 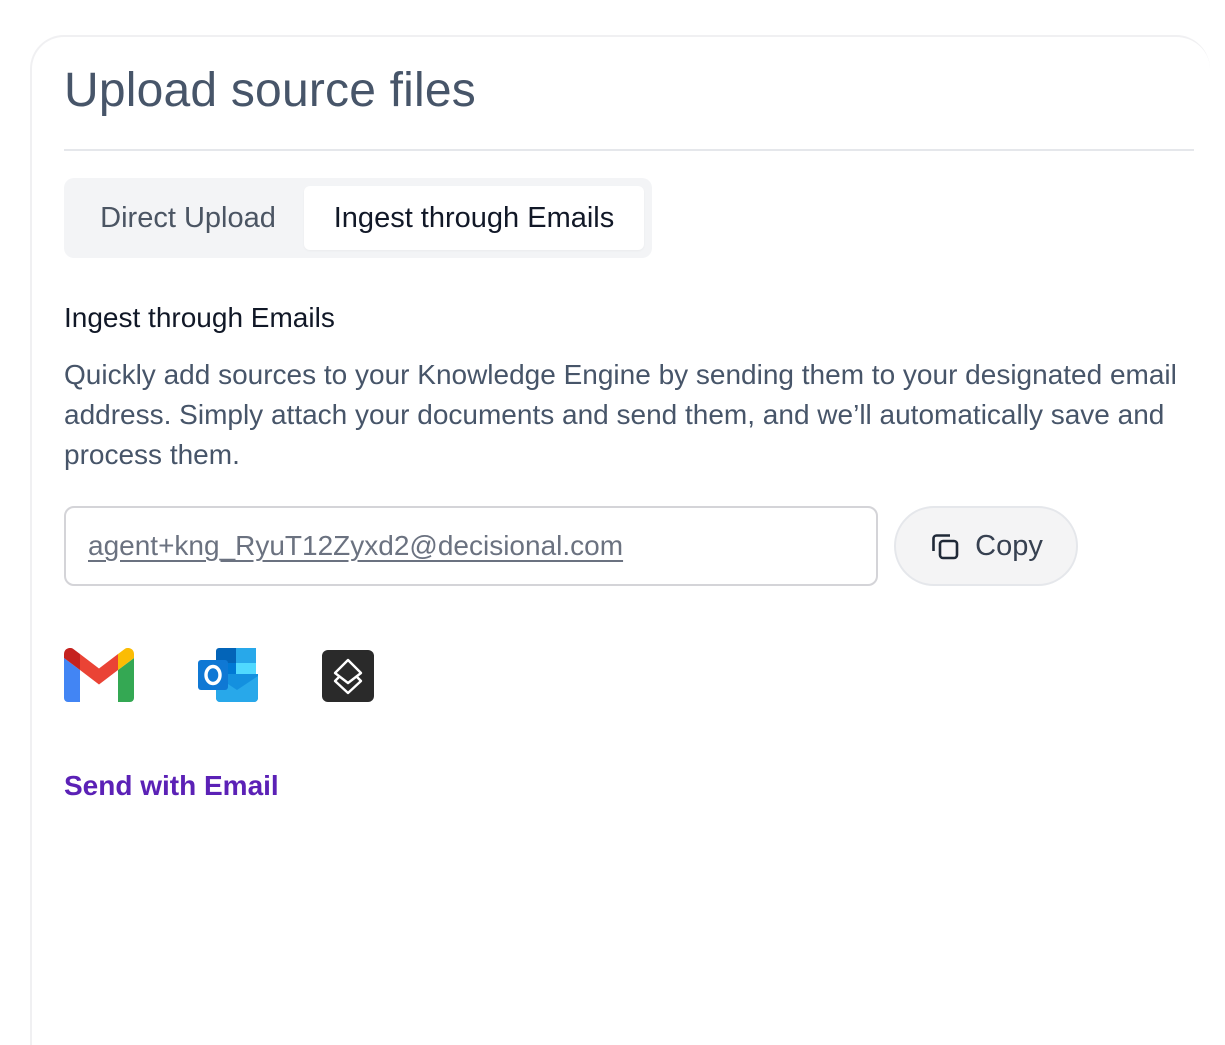 What do you see at coordinates (99, 674) in the screenshot?
I see `gmail-icon` at bounding box center [99, 674].